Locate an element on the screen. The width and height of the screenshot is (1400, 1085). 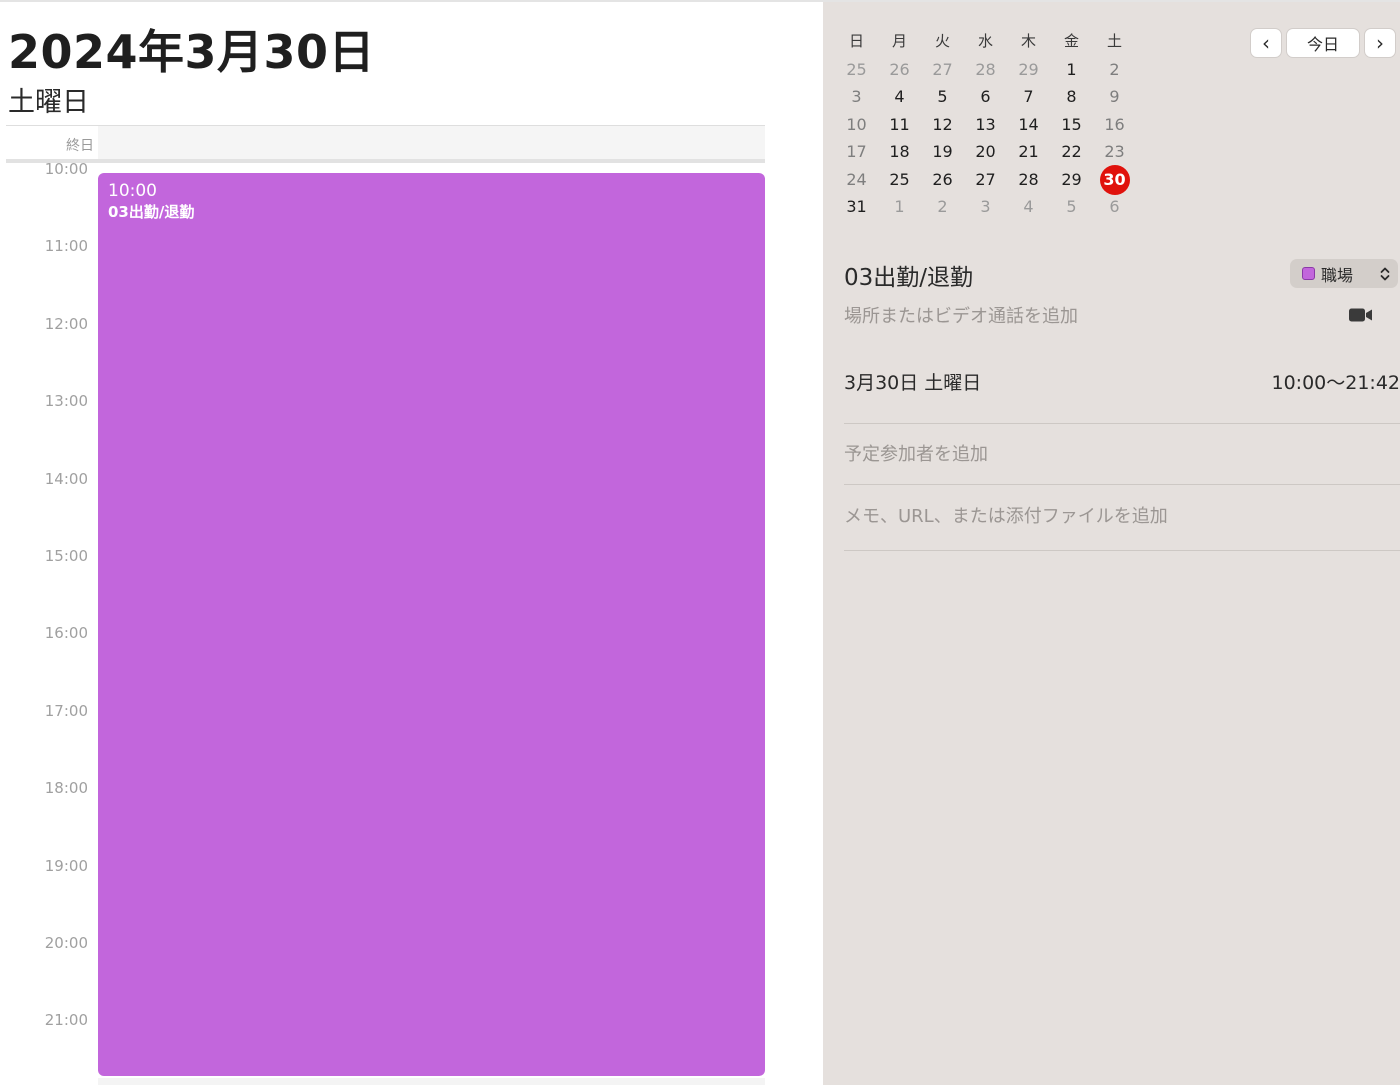
notes-field: メモ、URL、または添付ファイルを追加 is located at coordinates (1006, 515).